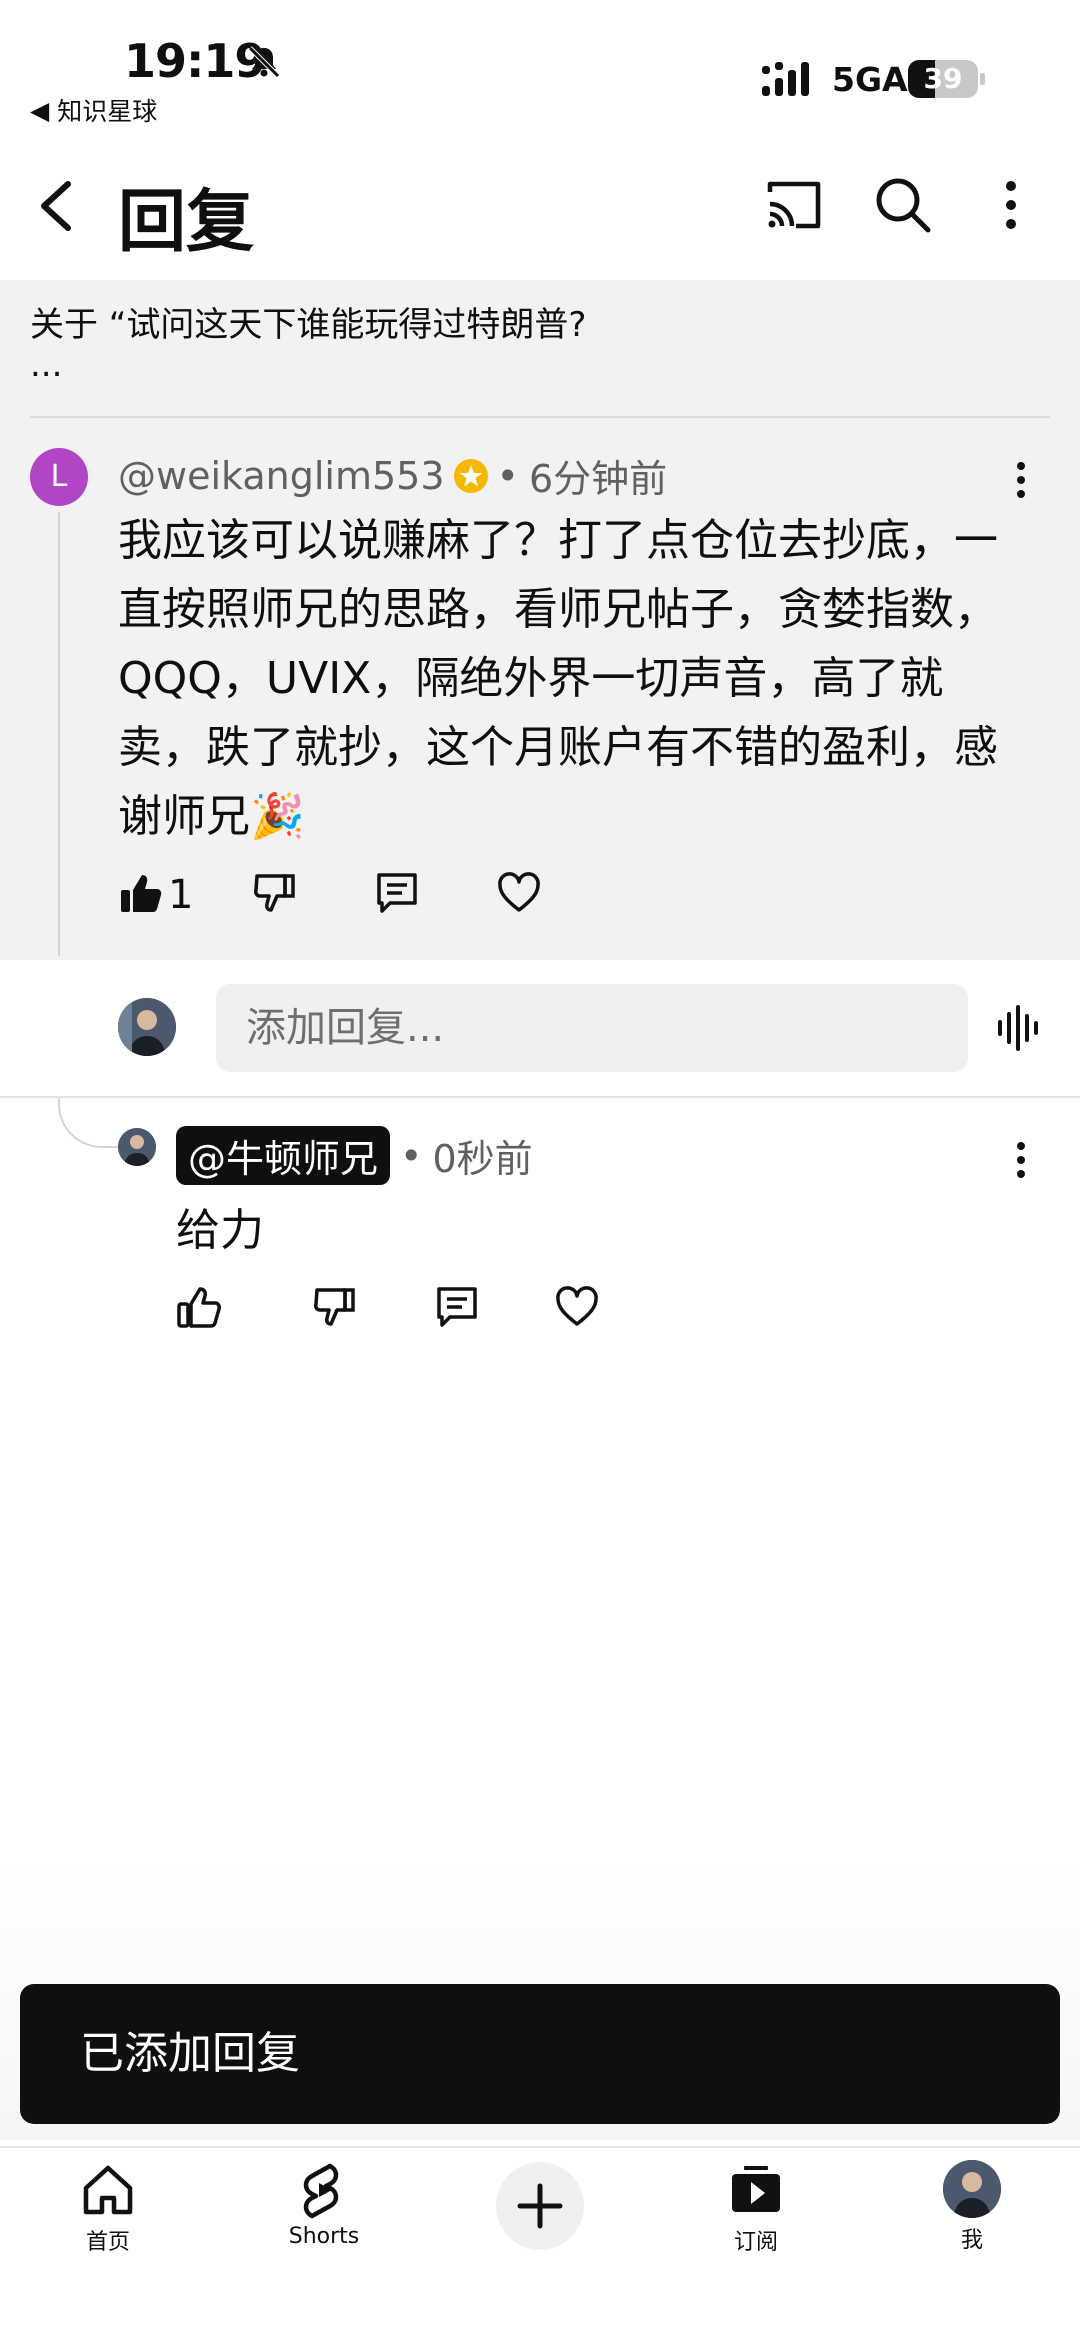  What do you see at coordinates (40, 110) in the screenshot?
I see `back-triangle-icon: ◀` at bounding box center [40, 110].